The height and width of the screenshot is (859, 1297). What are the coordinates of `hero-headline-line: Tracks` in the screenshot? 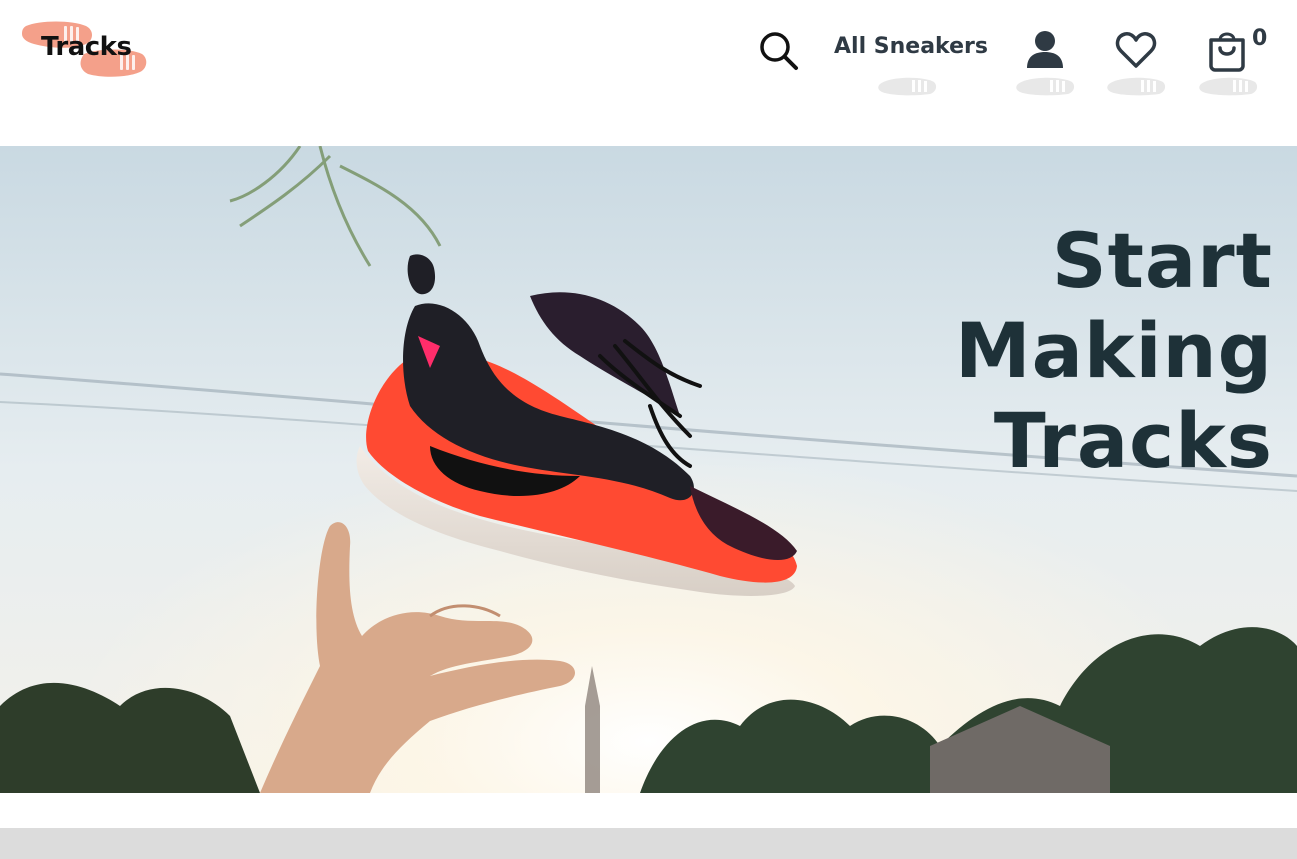 It's located at (1133, 440).